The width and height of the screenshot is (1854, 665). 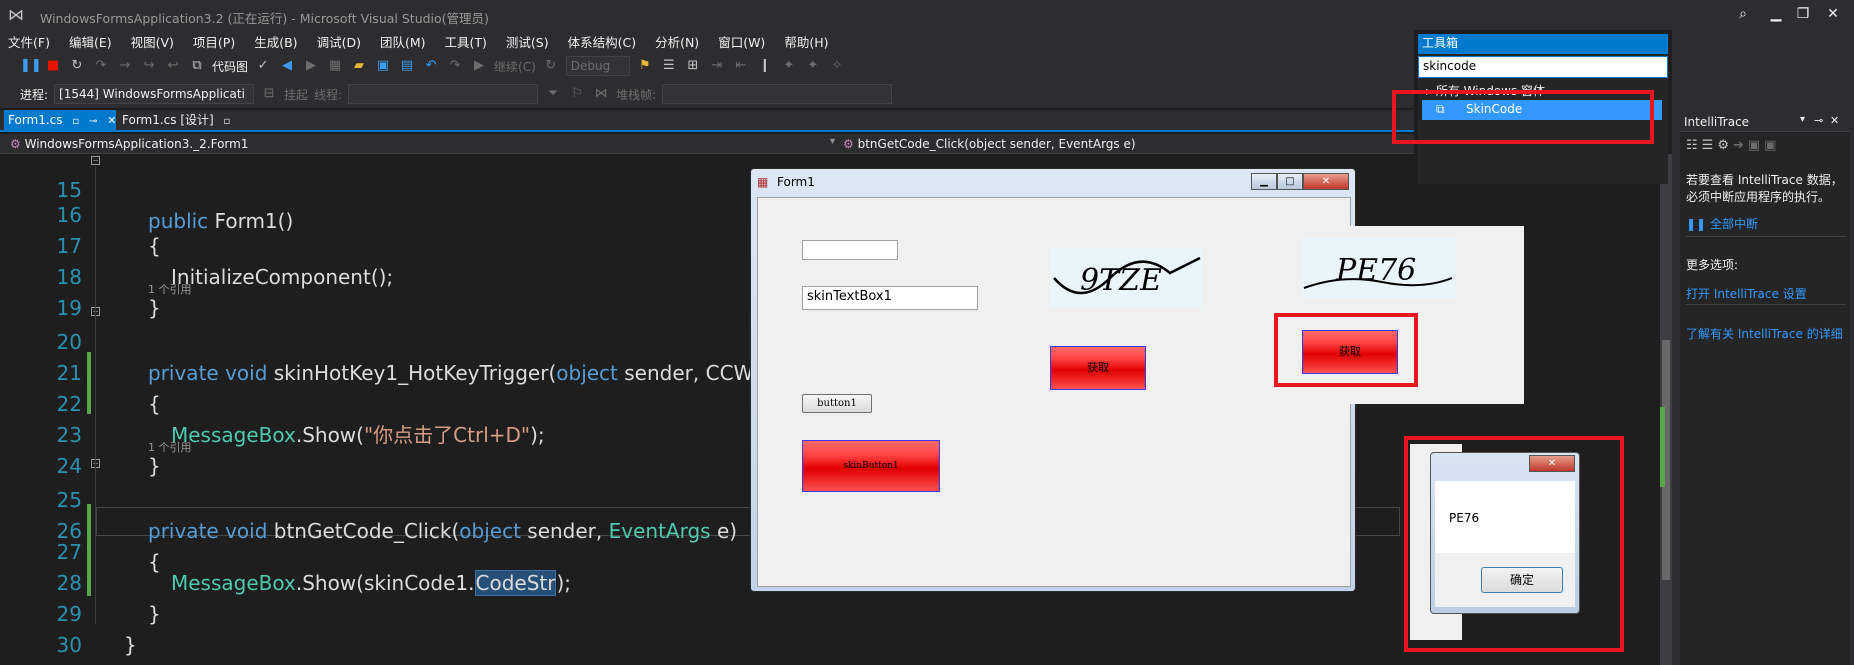 I want to click on find-in-files-icon: ⚑, so click(x=645, y=66).